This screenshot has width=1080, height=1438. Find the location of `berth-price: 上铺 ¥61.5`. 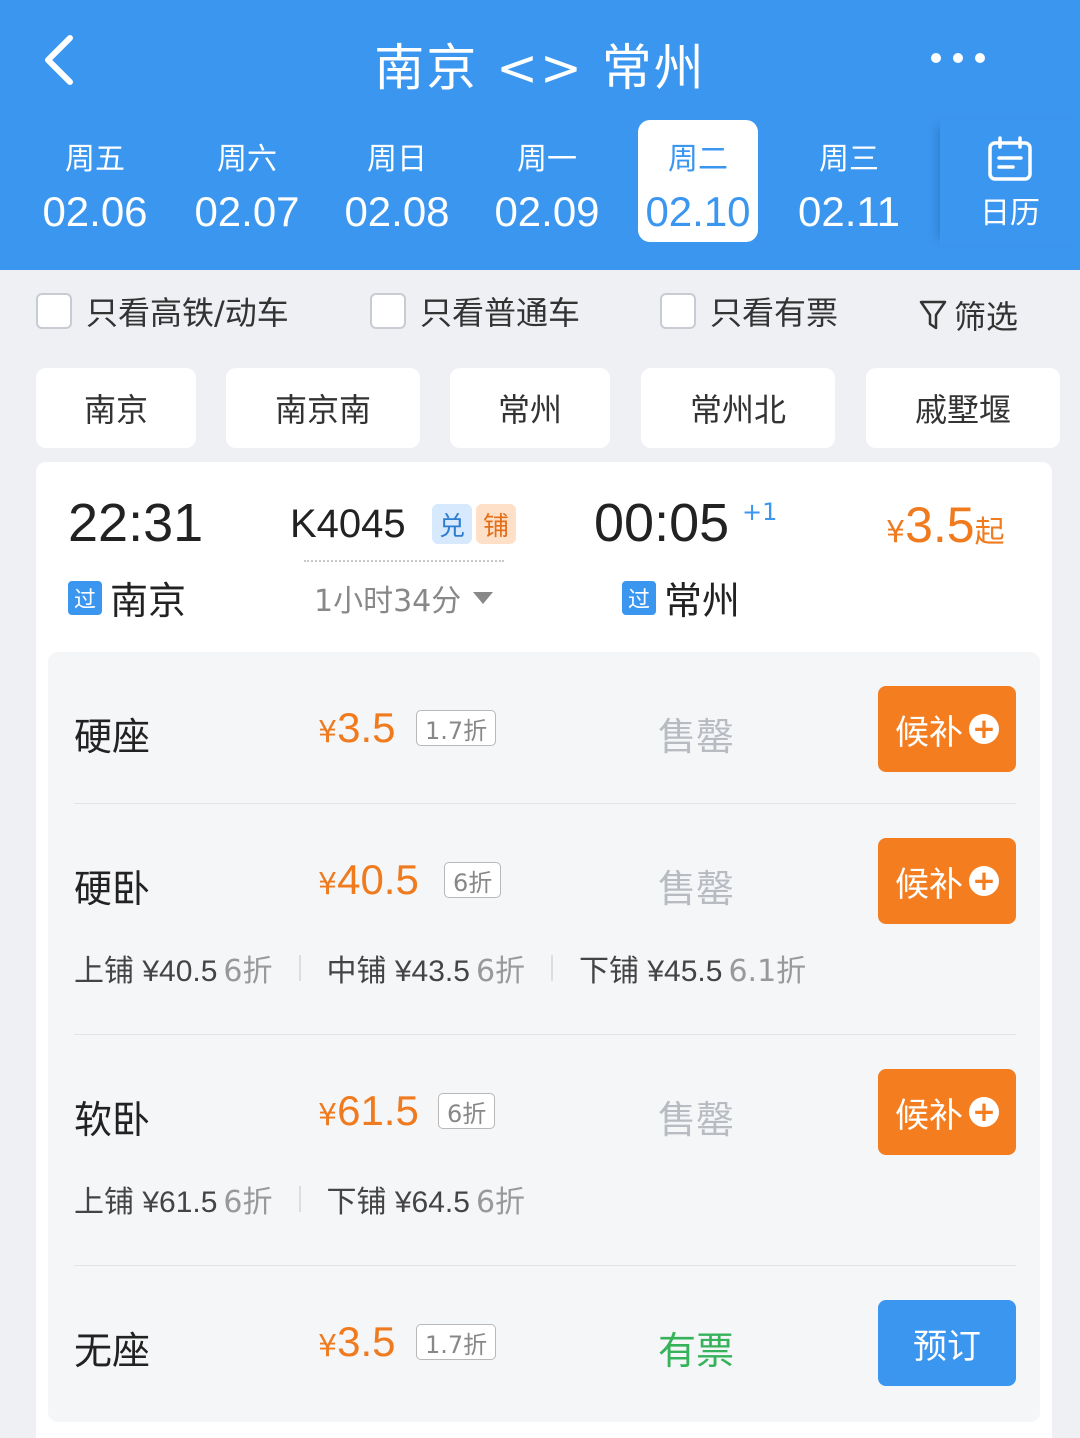

berth-price: 上铺 ¥61.5 is located at coordinates (146, 1202).